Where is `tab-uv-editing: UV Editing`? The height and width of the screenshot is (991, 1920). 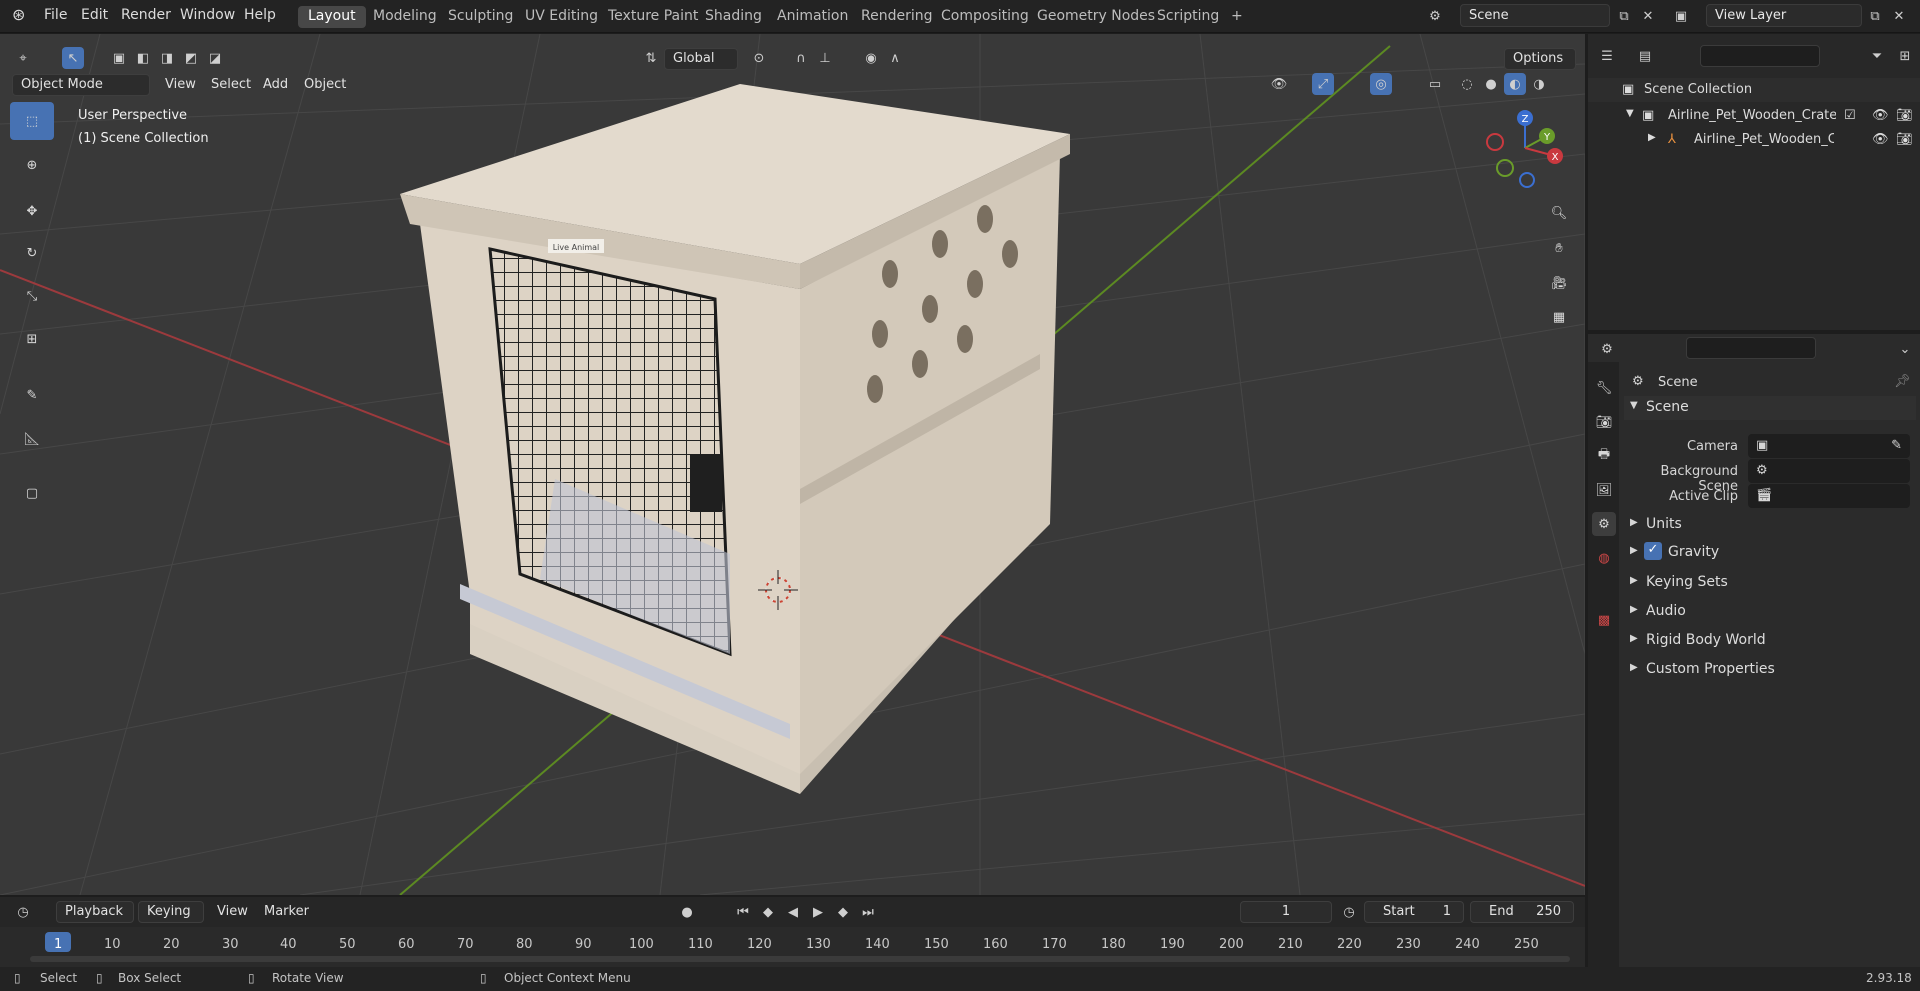 tab-uv-editing: UV Editing is located at coordinates (561, 17).